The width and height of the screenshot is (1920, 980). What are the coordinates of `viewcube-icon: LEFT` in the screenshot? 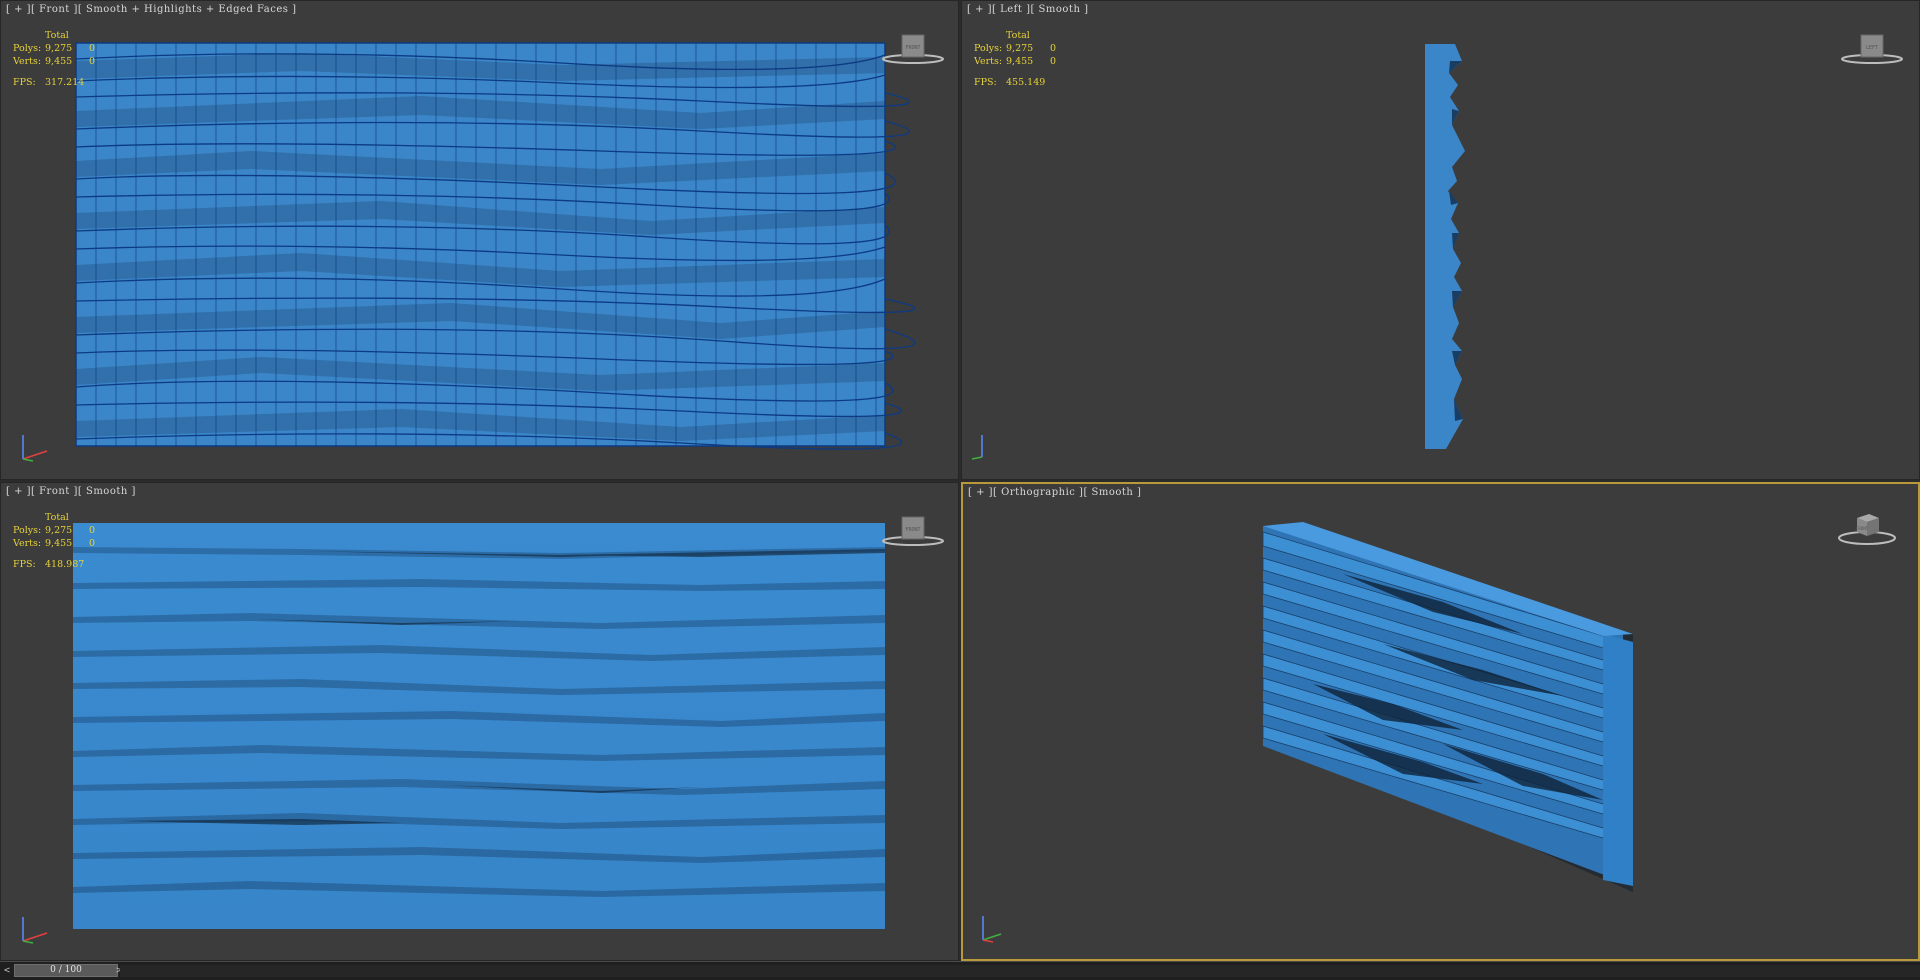 It's located at (1872, 49).